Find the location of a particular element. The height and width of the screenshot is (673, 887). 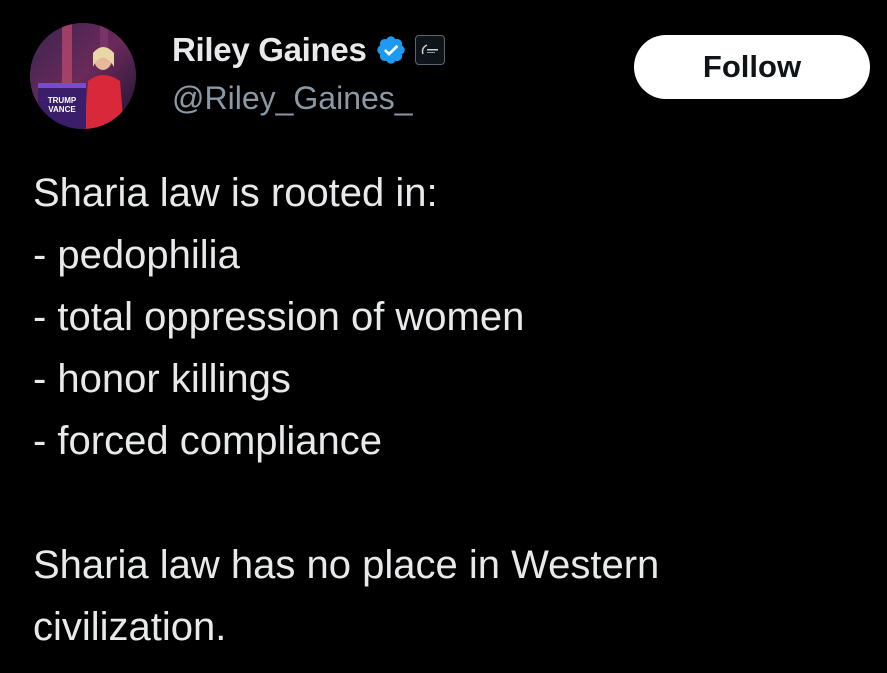

paragraph-break is located at coordinates (453, 503).